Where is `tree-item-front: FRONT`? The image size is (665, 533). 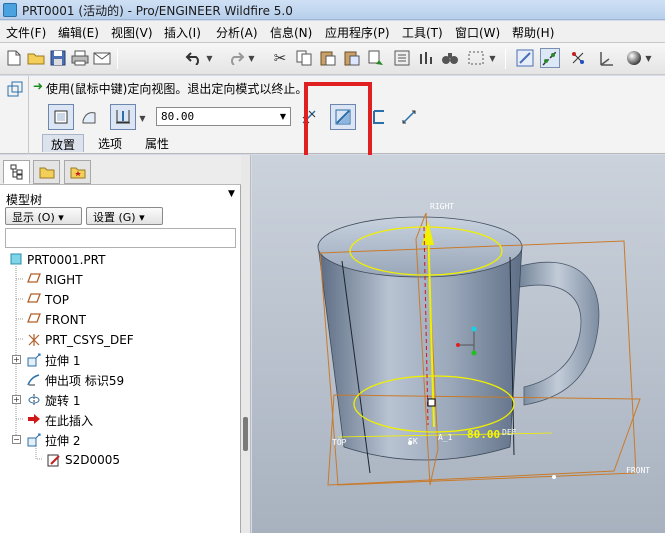 tree-item-front: FRONT is located at coordinates (56, 320).